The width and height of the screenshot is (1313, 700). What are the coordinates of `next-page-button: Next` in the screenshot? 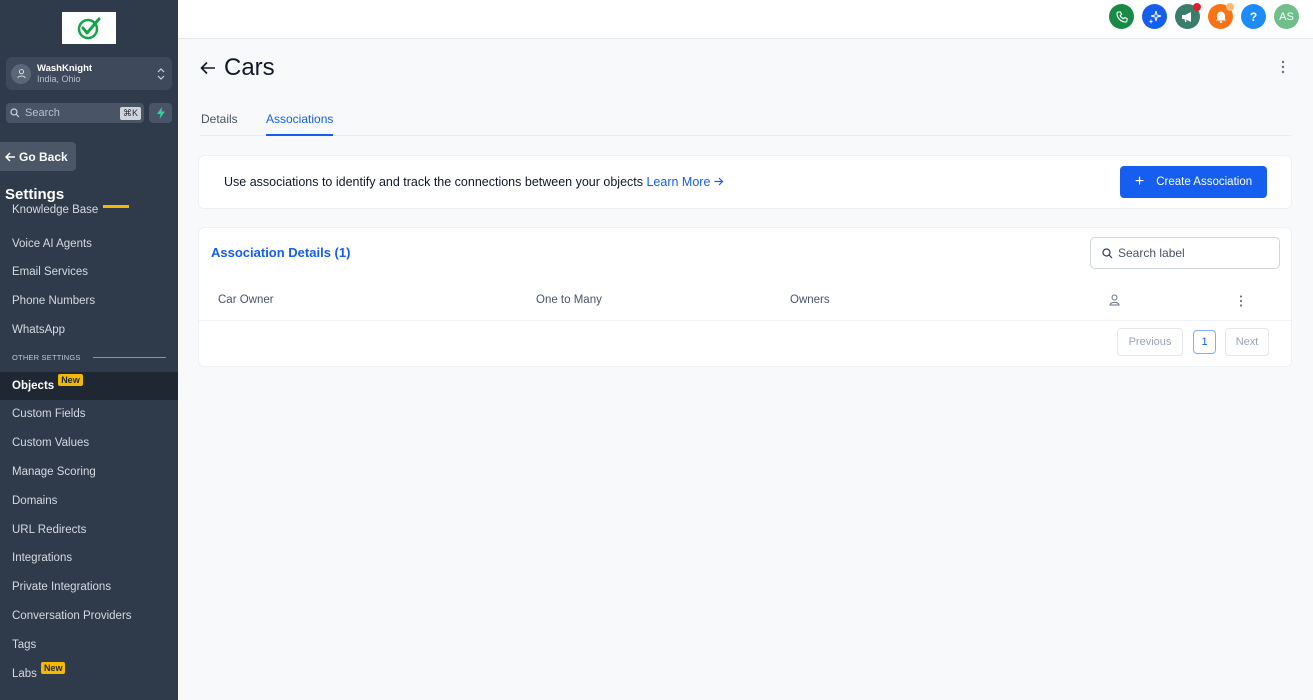 It's located at (1247, 342).